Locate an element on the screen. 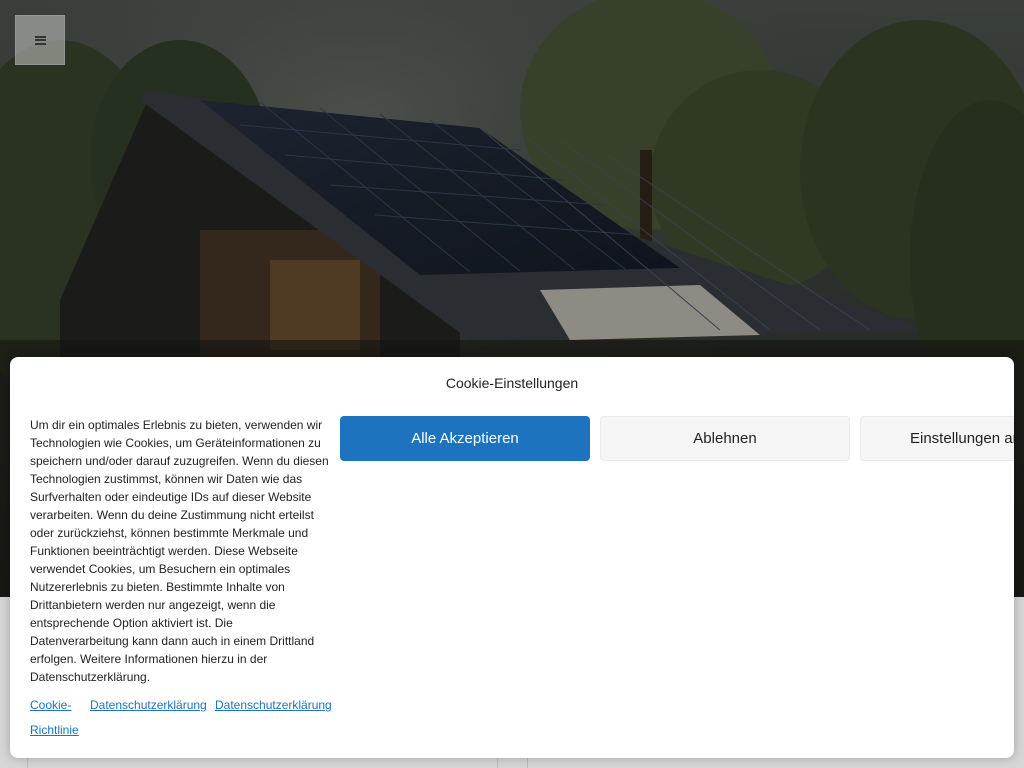 The width and height of the screenshot is (1024, 768). view-settings-button: Einstellungen ansehen is located at coordinates (937, 438).